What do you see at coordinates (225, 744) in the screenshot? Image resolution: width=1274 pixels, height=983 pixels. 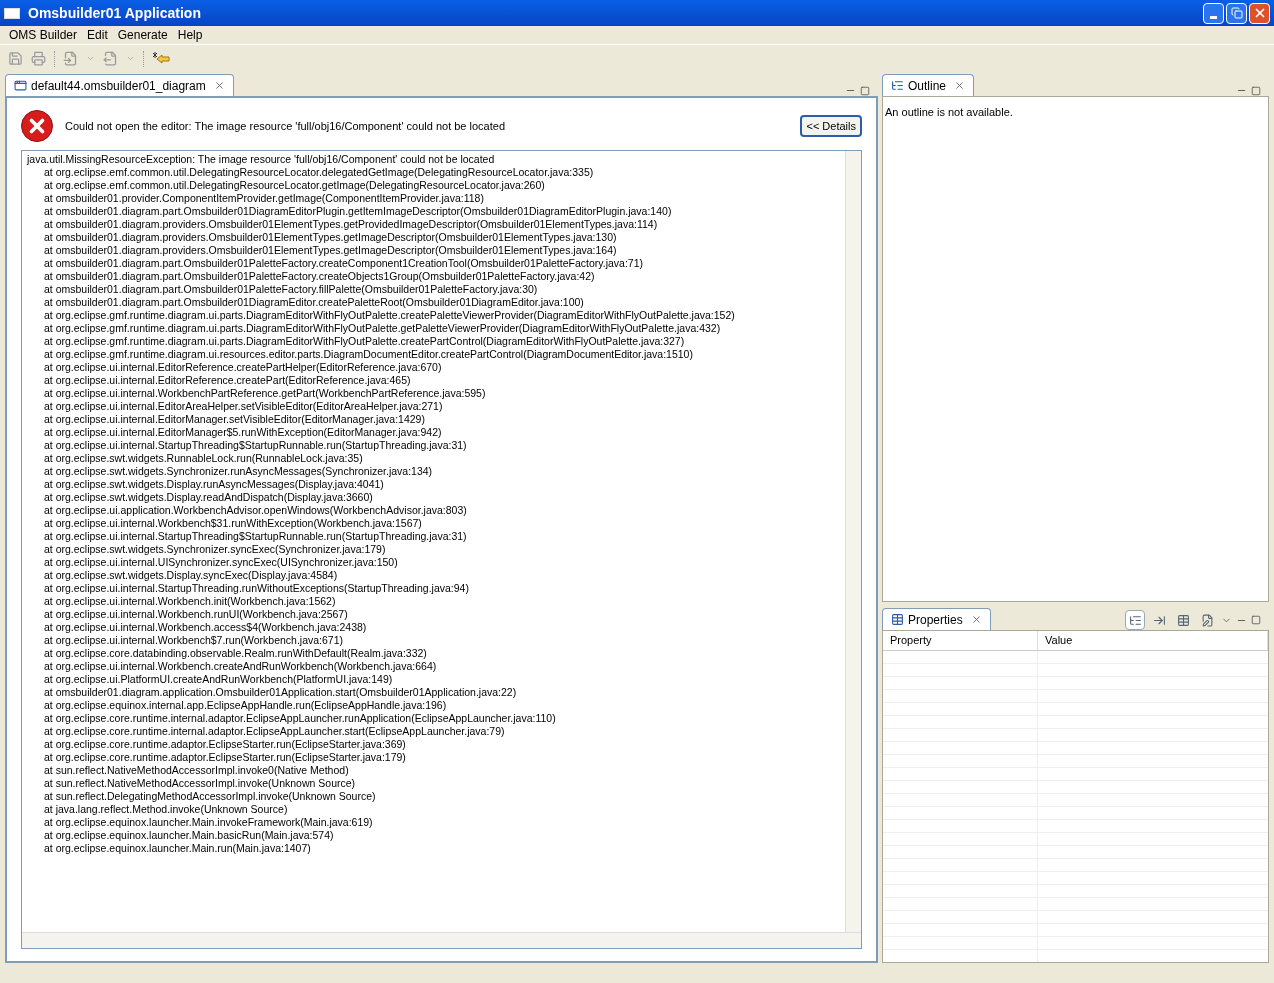 I see `trace-line: at org.eclipse.core.runtime.adaptor.EclipseStarter.run(EclipseStarter.java:369)` at bounding box center [225, 744].